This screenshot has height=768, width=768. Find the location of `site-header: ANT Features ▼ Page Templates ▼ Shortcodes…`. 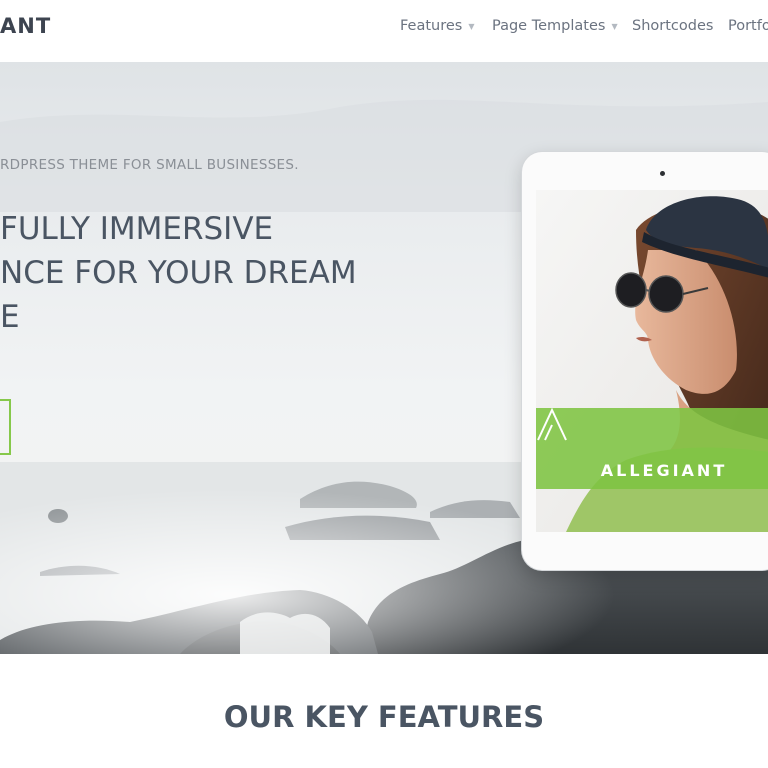

site-header: ANT Features ▼ Page Templates ▼ Shortcodes… is located at coordinates (384, 31).